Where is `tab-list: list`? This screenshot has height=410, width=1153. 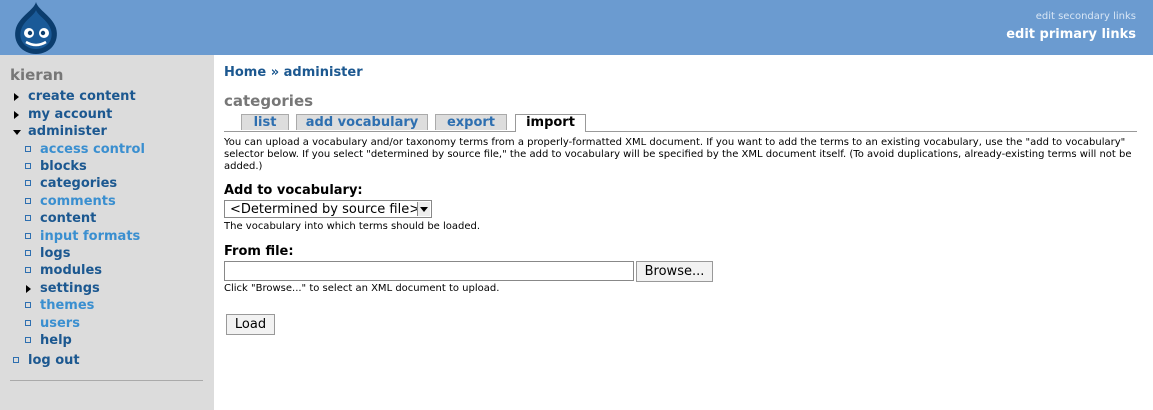
tab-list: list is located at coordinates (265, 122).